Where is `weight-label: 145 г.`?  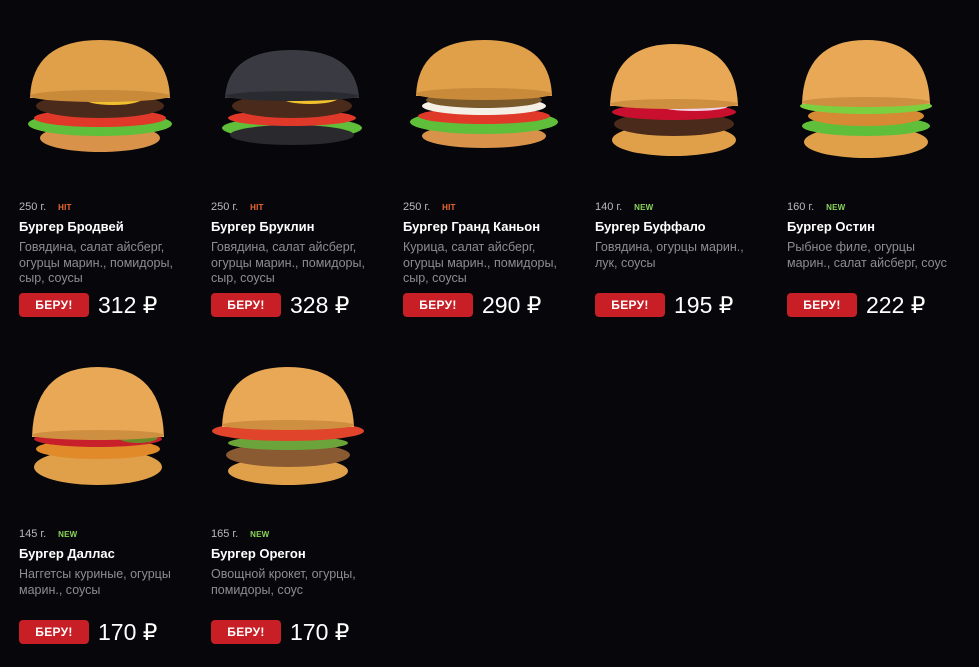 weight-label: 145 г. is located at coordinates (33, 534).